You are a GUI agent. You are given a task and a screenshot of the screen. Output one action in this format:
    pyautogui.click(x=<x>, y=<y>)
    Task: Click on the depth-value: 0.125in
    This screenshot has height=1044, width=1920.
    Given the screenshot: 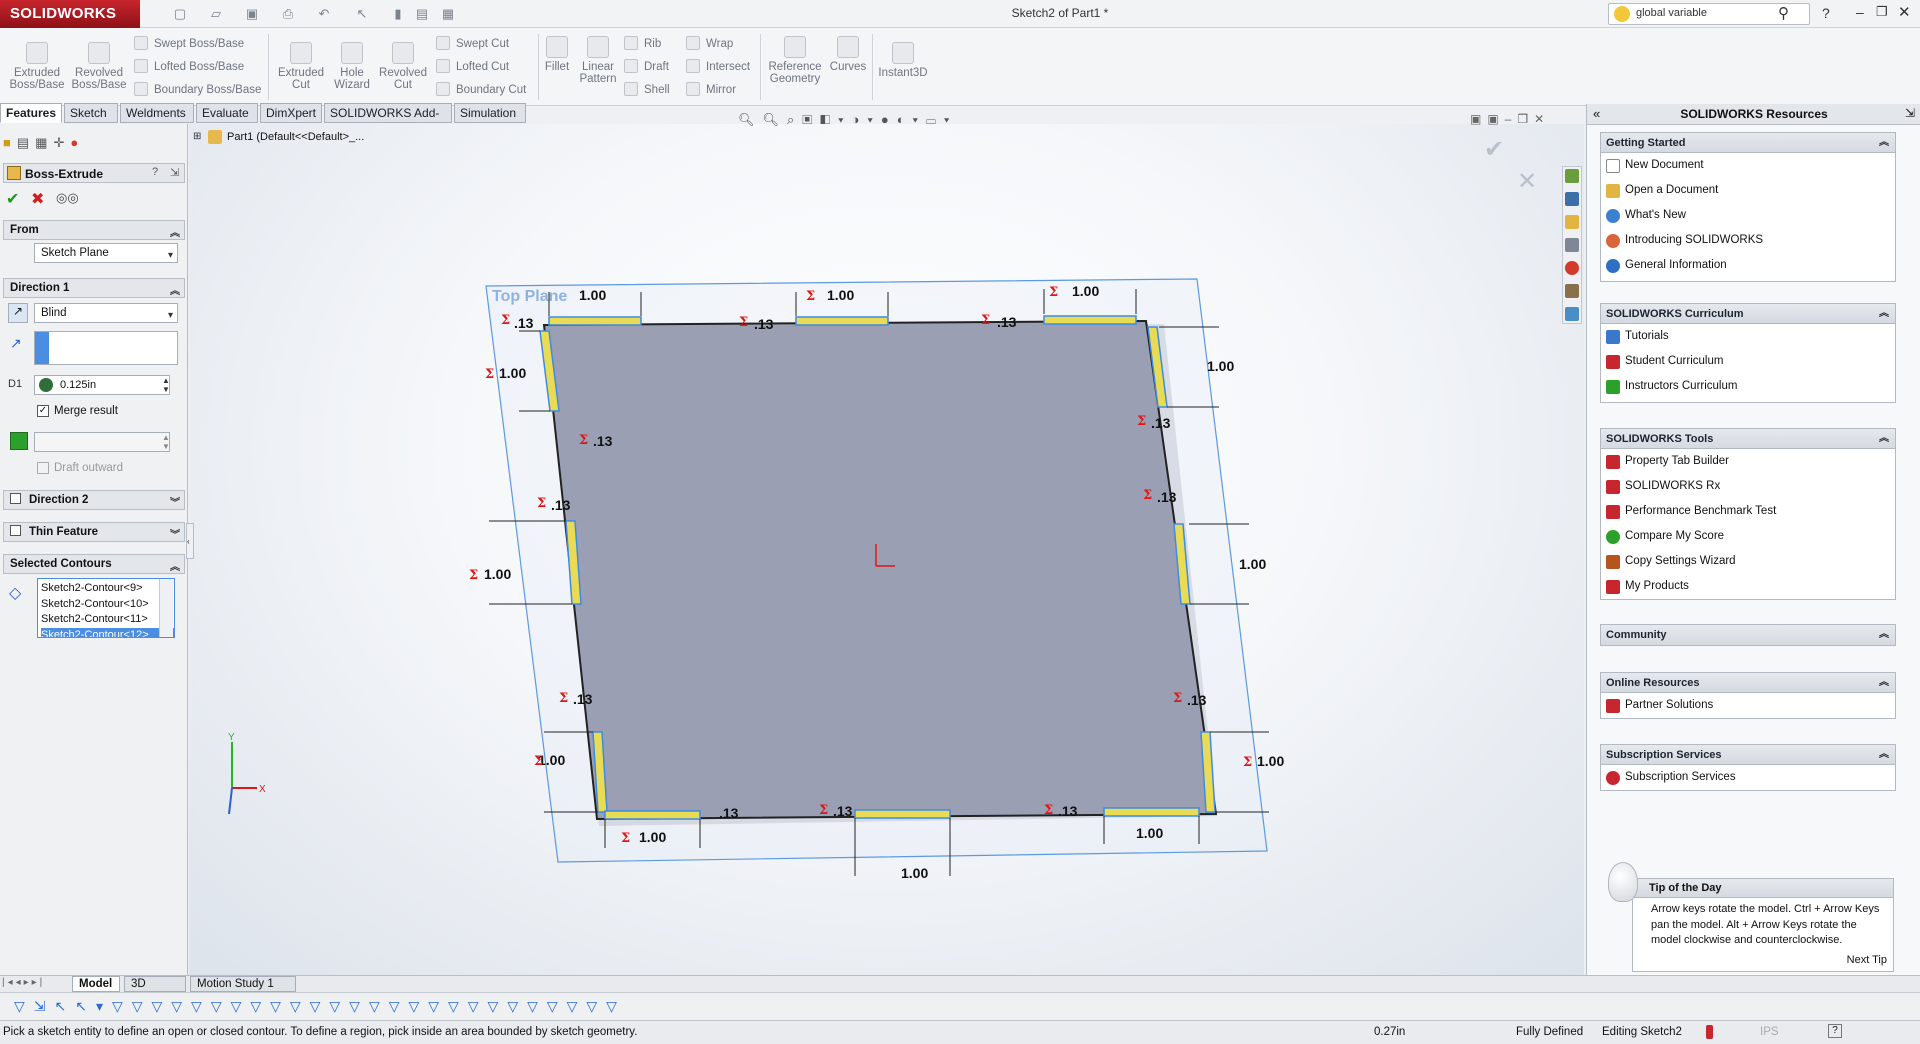 What is the action you would take?
    pyautogui.click(x=78, y=385)
    